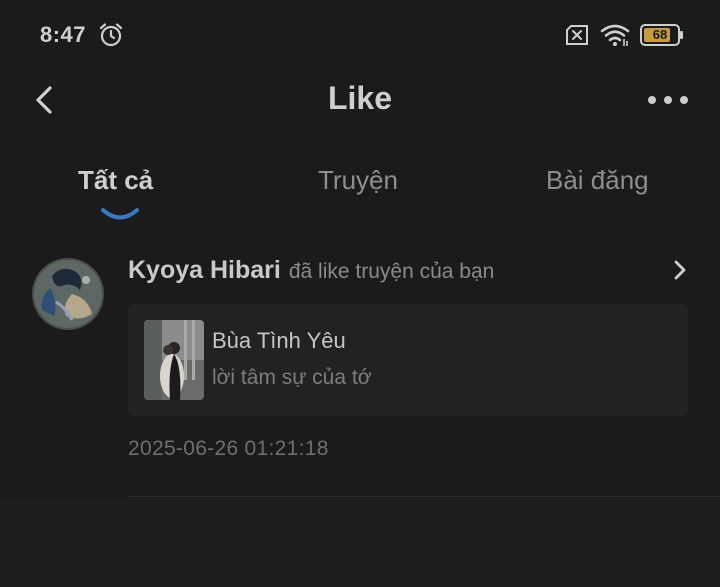  I want to click on divider, so click(424, 496).